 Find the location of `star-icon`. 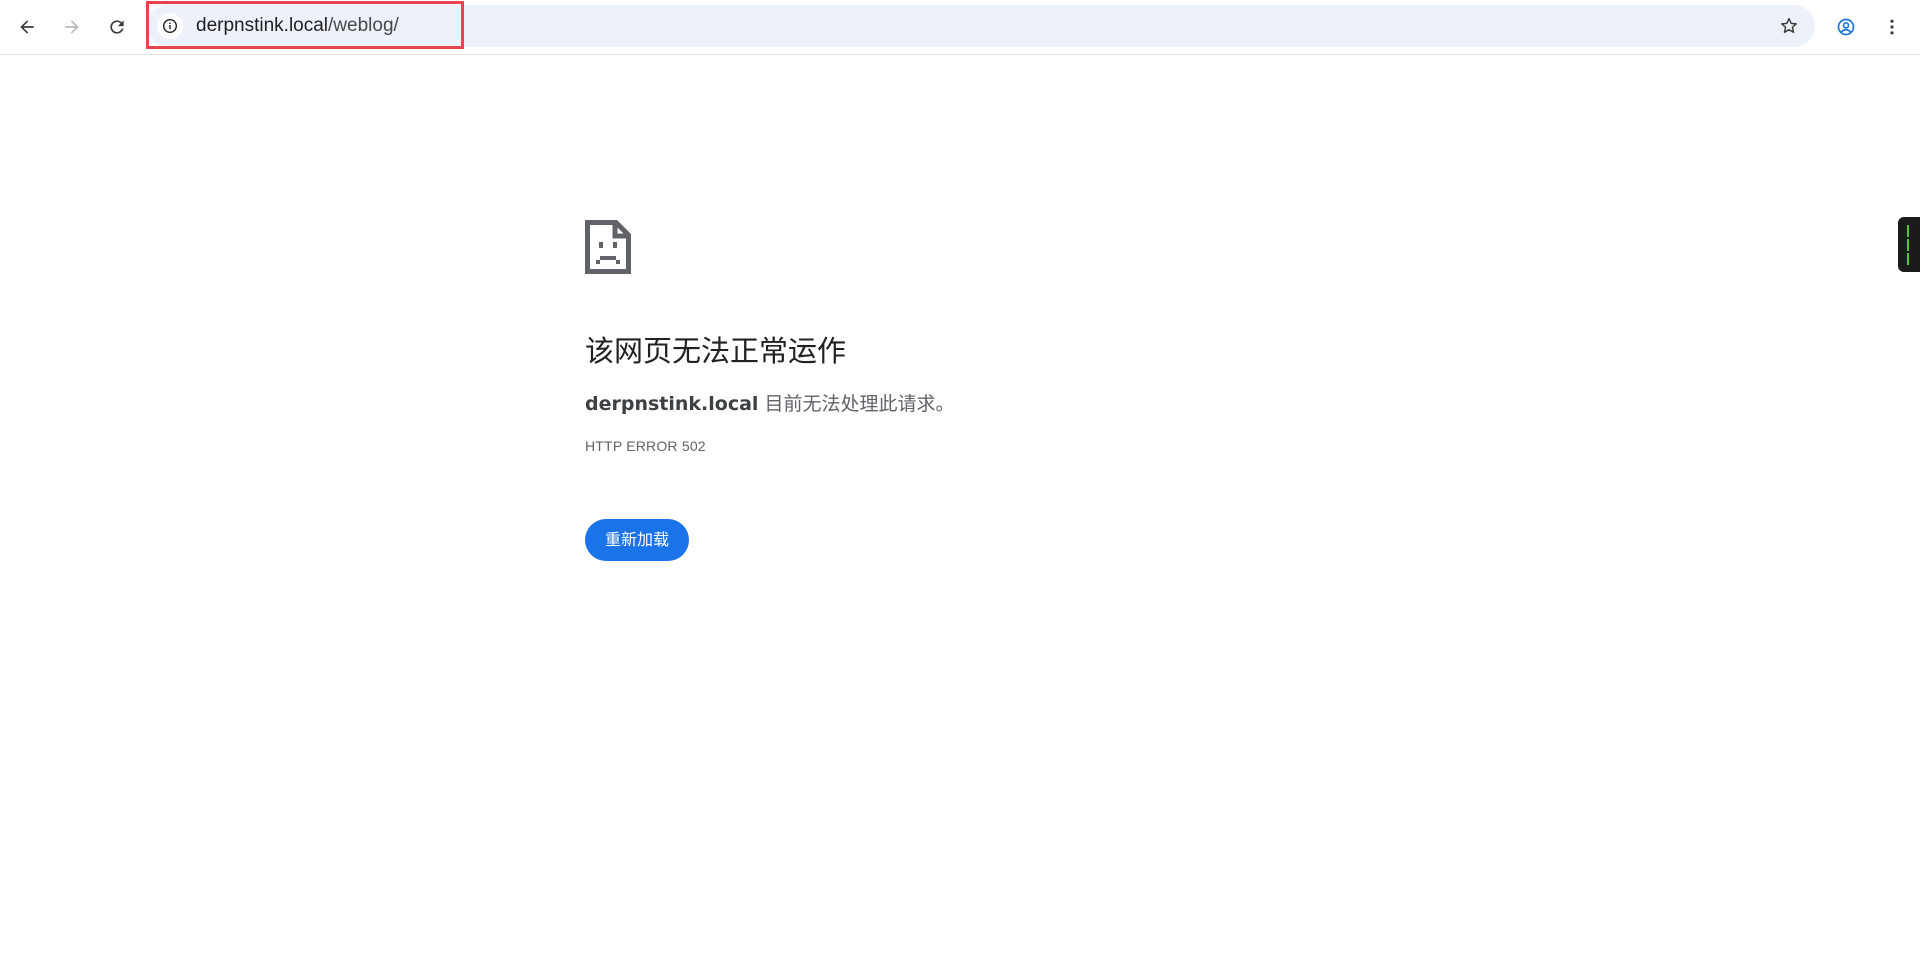

star-icon is located at coordinates (1789, 25).